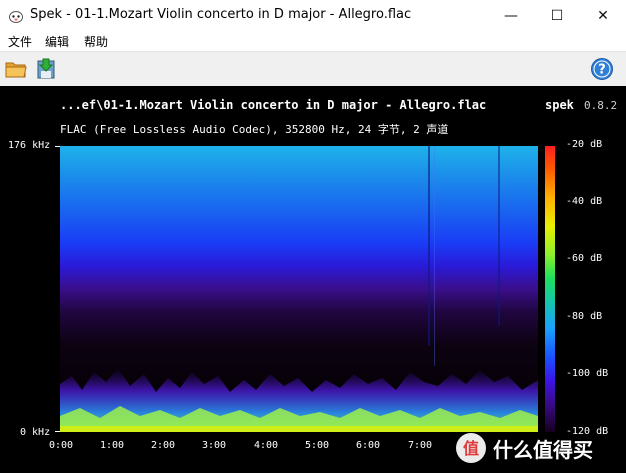  Describe the element at coordinates (20, 41) in the screenshot. I see `menu-file: 文件` at that location.